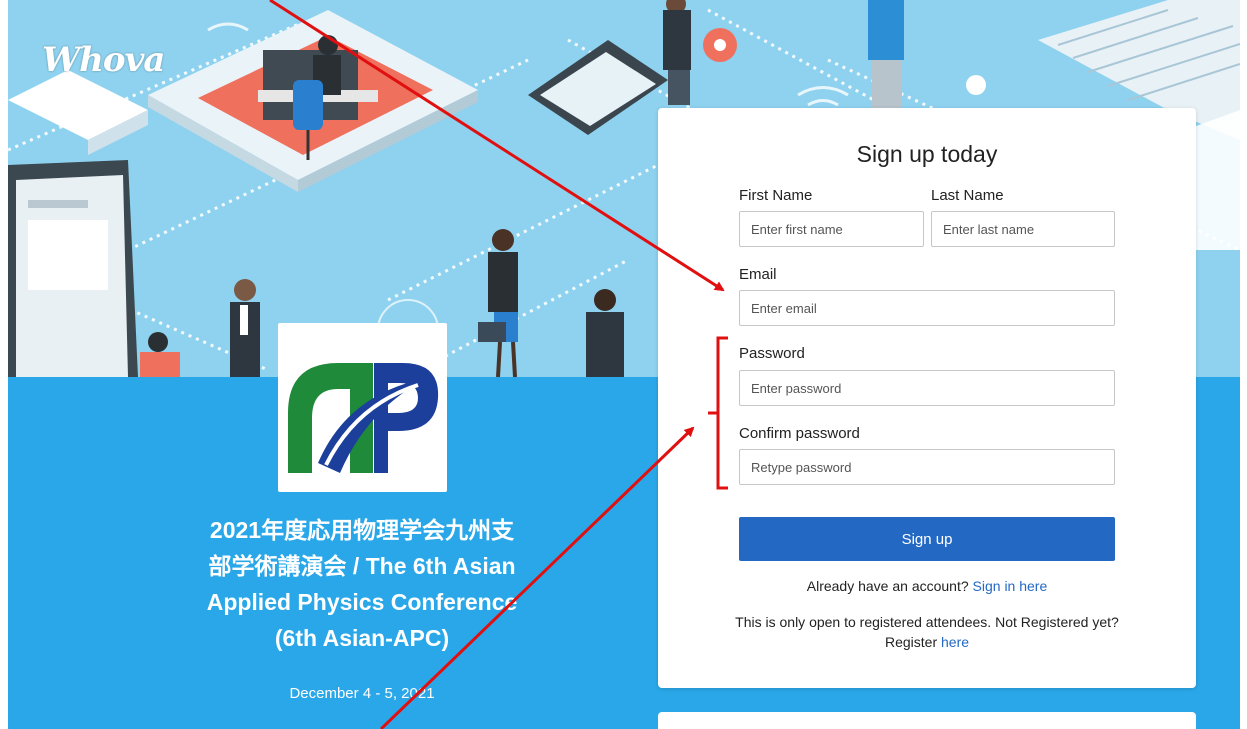 The width and height of the screenshot is (1247, 729). Describe the element at coordinates (887, 586) in the screenshot. I see `already-text: Already have an account?` at that location.